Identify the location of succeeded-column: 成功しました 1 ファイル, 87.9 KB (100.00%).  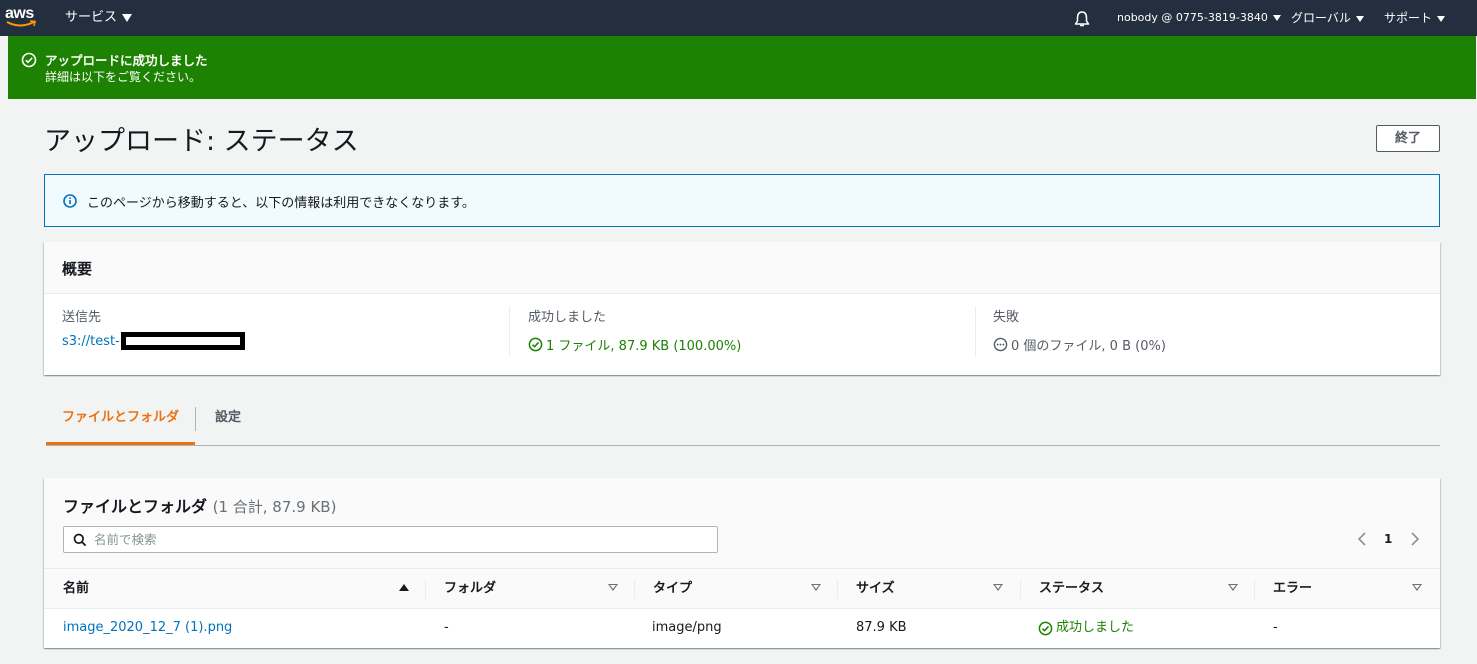
(748, 335).